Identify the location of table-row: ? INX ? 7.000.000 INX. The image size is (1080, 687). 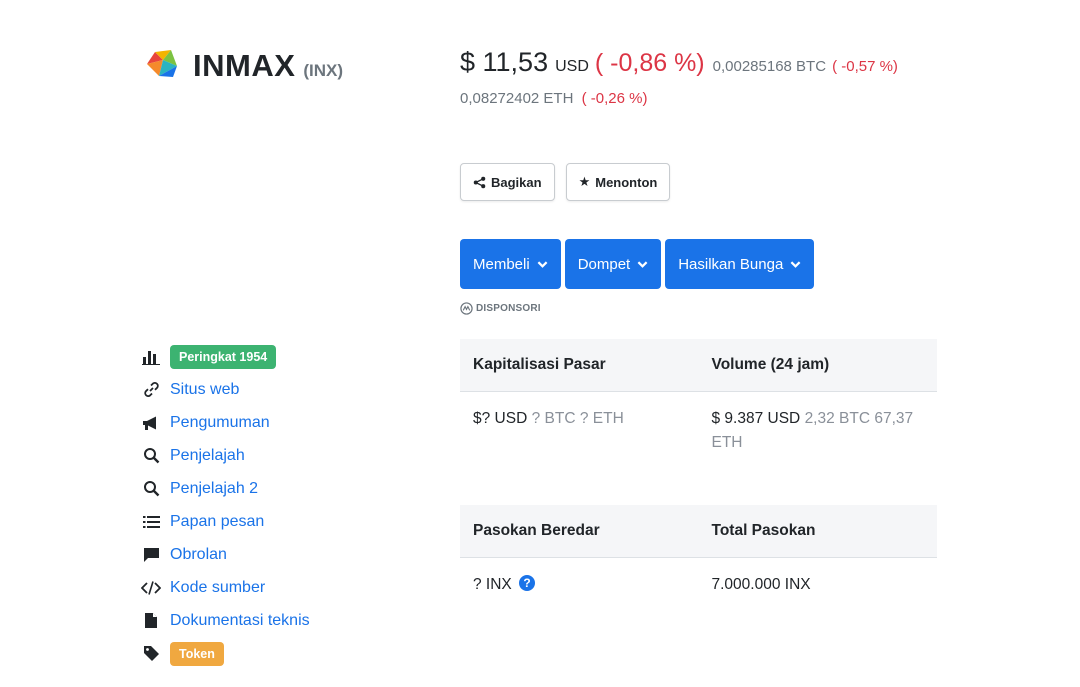
(698, 584).